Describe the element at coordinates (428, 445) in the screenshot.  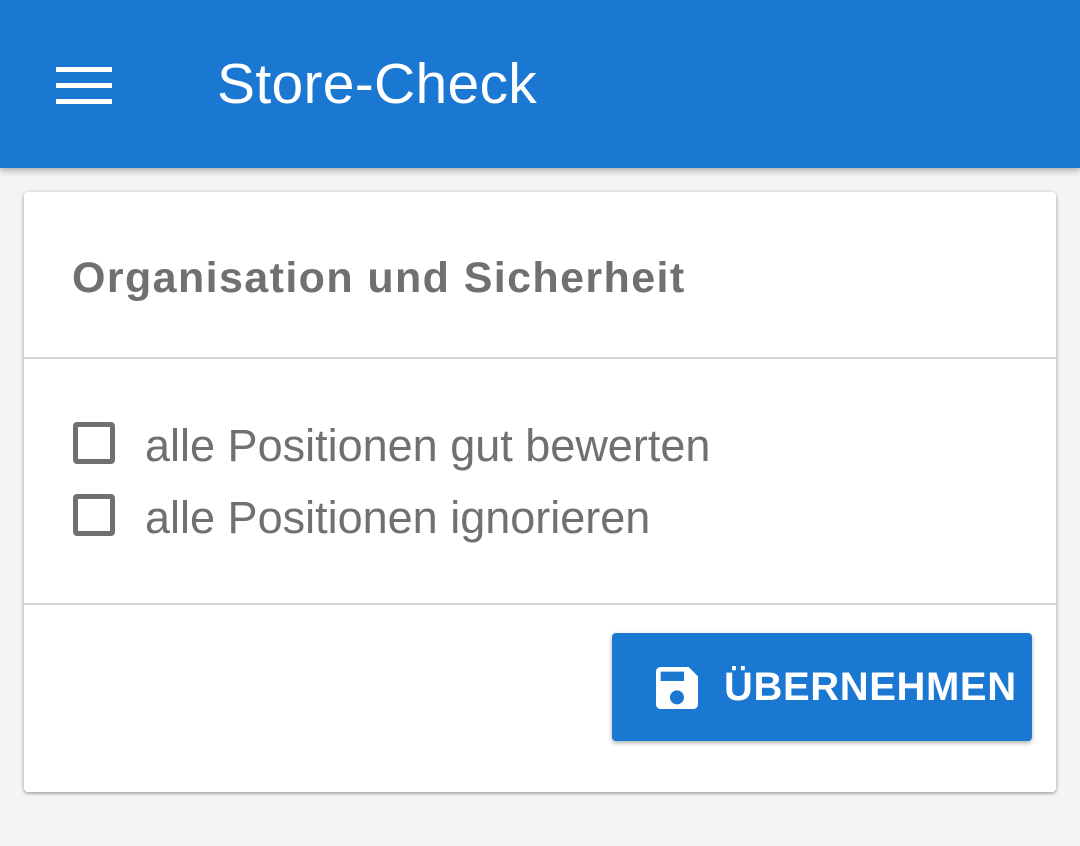
I see `option-label: alle Positionen gut bewerten` at that location.